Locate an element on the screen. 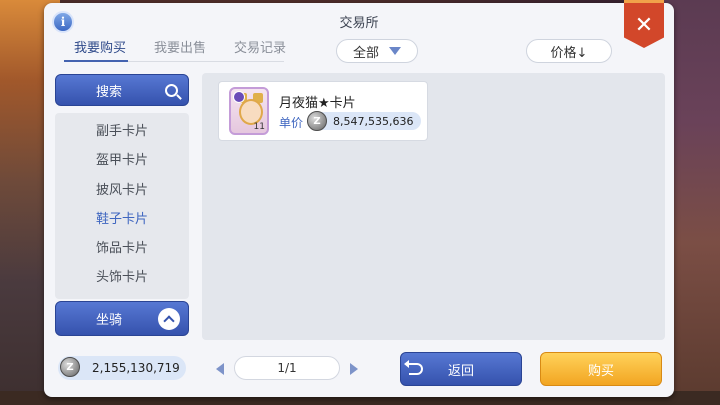  item-name: 月夜猫★卡片 is located at coordinates (317, 103).